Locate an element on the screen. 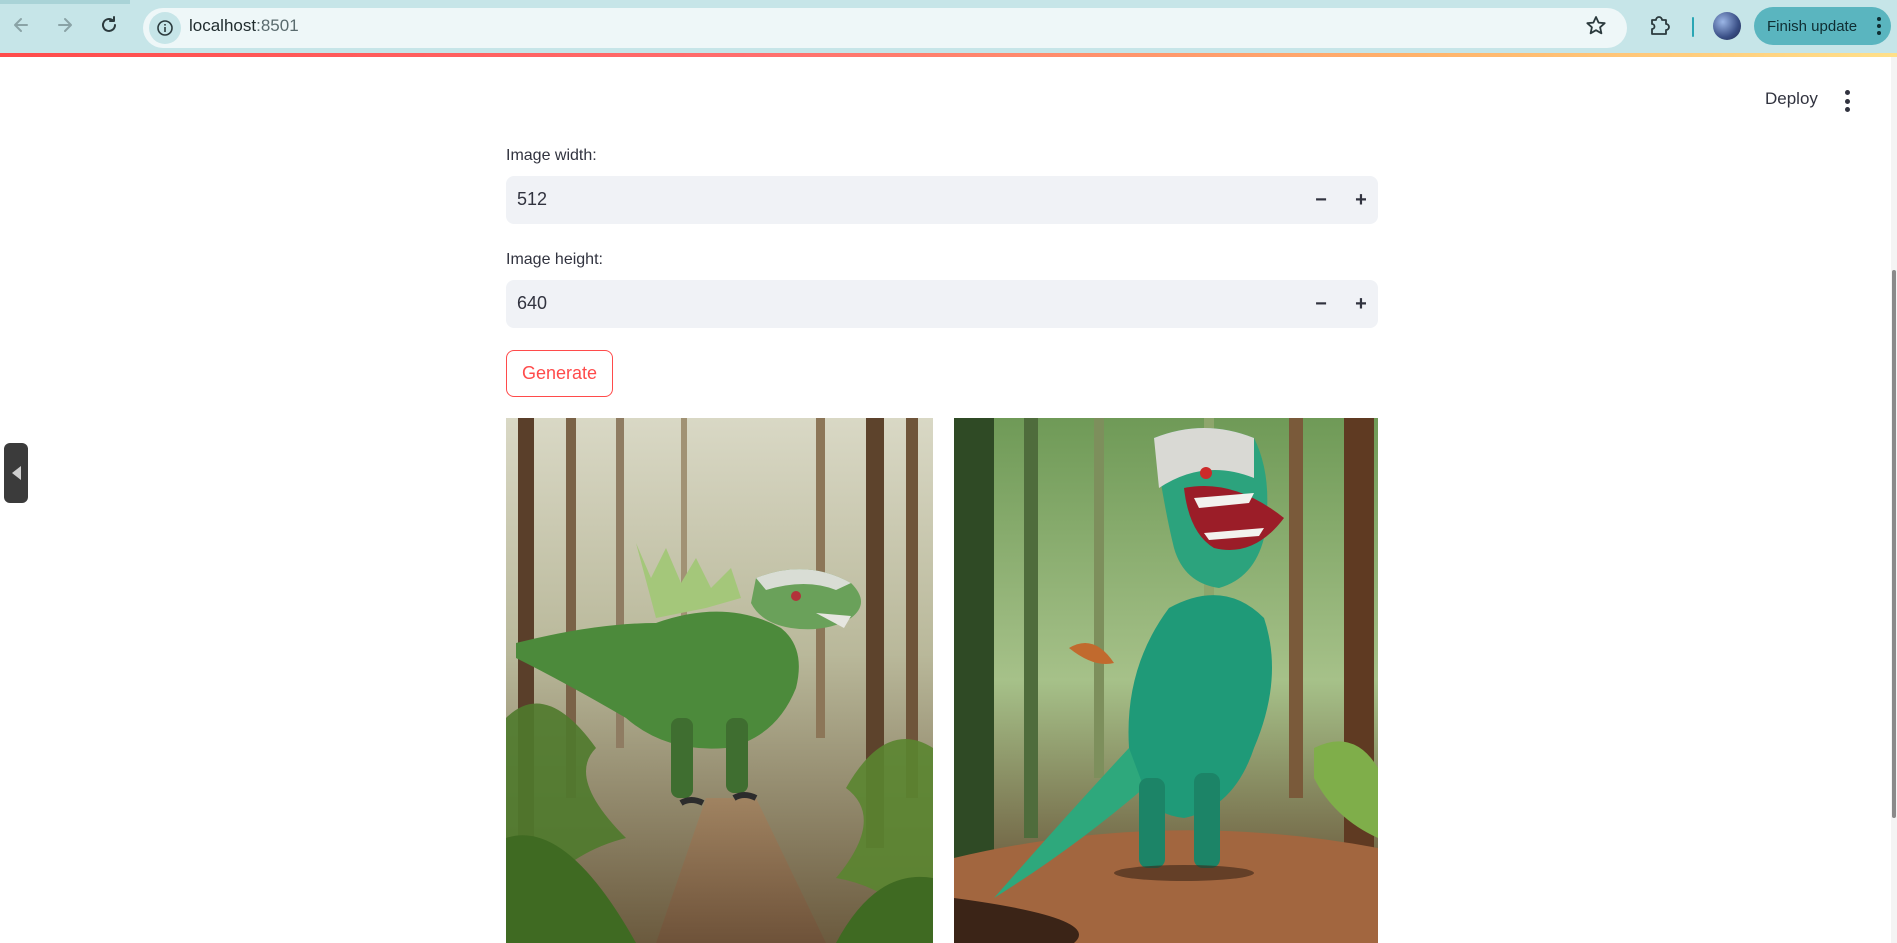  sidebar-expand-button is located at coordinates (16, 473).